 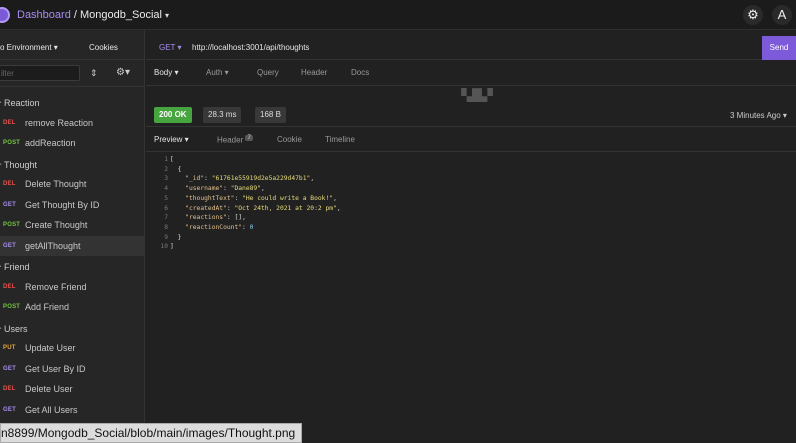 I want to click on tab-header: Header, so click(x=314, y=72).